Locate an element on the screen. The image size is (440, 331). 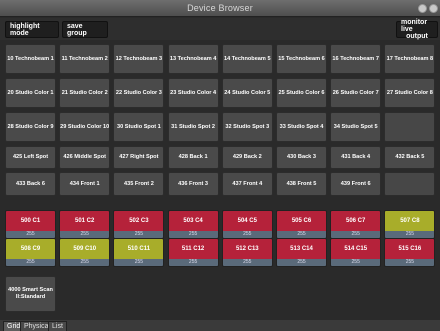
selected-device-label: 504 C5 is located at coordinates (247, 221).